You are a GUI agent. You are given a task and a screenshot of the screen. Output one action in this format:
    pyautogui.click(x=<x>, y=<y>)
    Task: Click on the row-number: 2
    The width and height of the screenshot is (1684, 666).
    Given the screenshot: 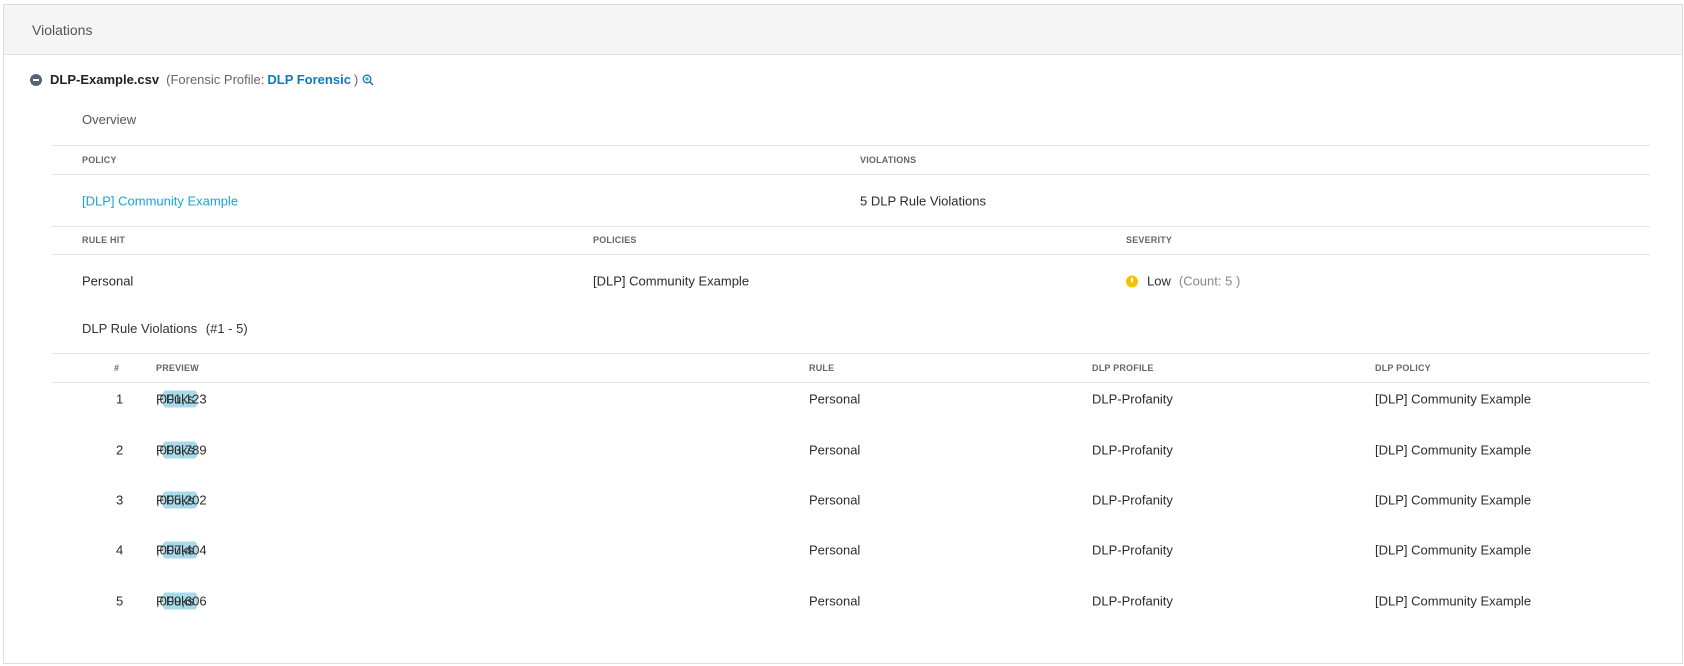 What is the action you would take?
    pyautogui.click(x=120, y=450)
    